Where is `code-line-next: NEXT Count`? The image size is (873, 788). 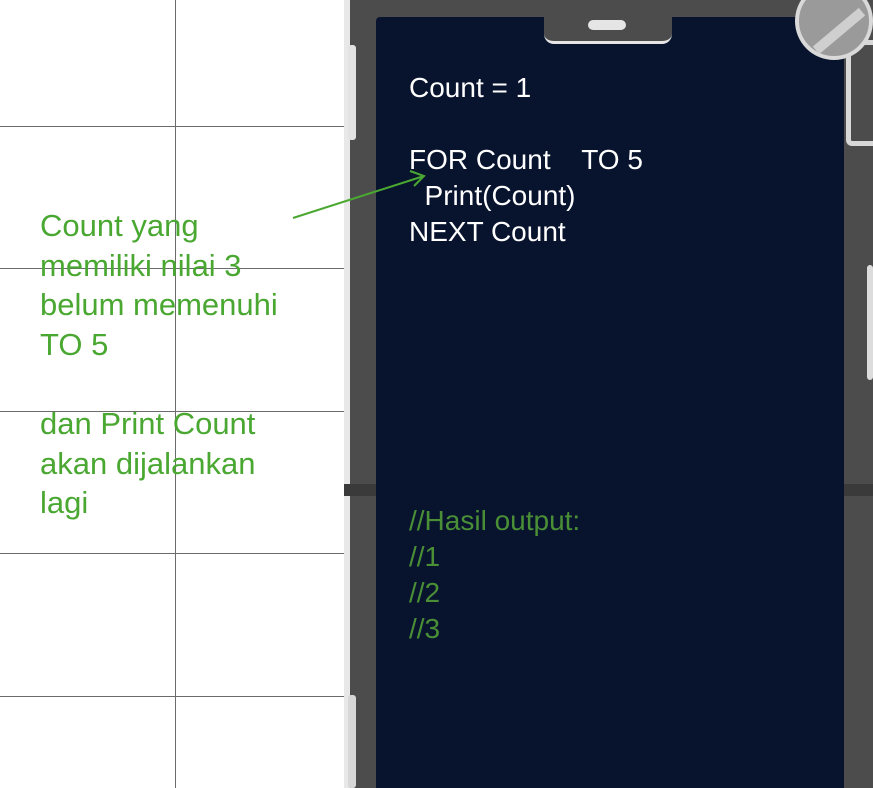
code-line-next: NEXT Count is located at coordinates (487, 231).